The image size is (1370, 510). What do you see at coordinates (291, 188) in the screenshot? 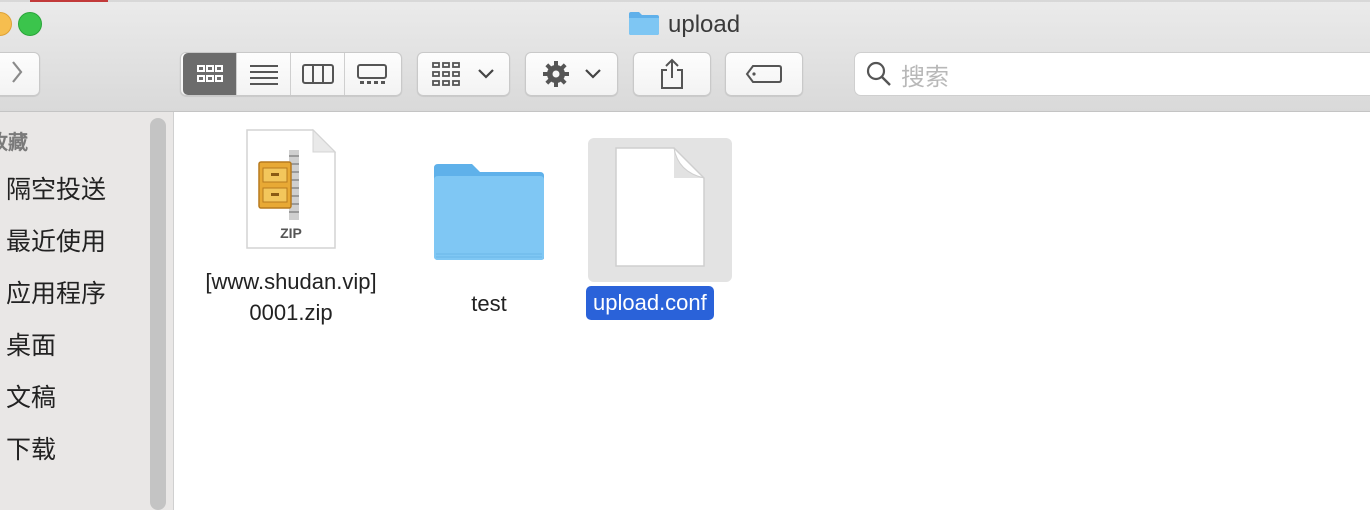
I see `zip-icon: ZIP` at bounding box center [291, 188].